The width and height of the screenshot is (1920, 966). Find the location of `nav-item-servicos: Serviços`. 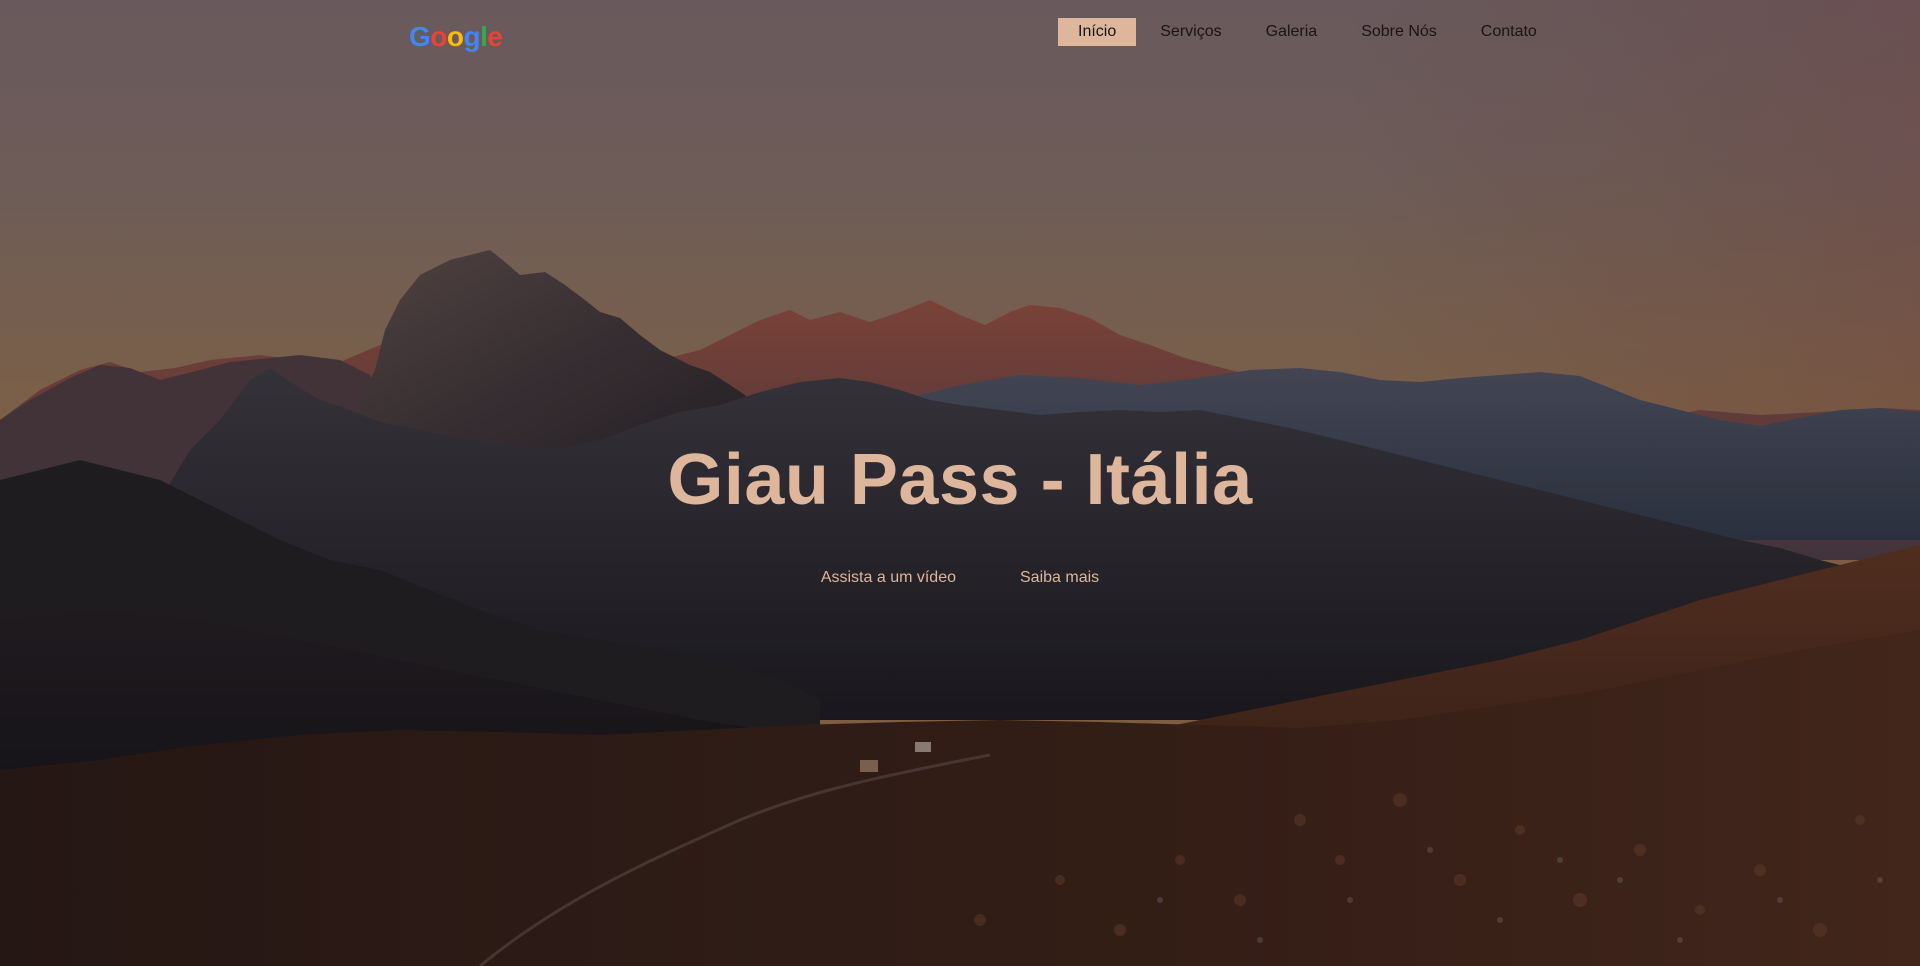

nav-item-servicos: Serviços is located at coordinates (1190, 32).